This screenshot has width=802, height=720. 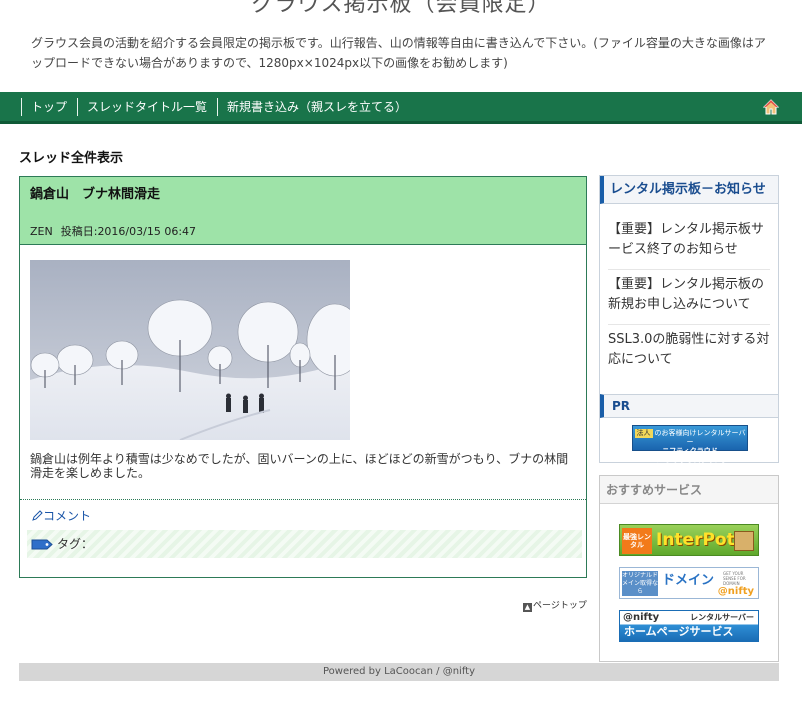 I want to click on pr-label: PR, so click(x=689, y=406).